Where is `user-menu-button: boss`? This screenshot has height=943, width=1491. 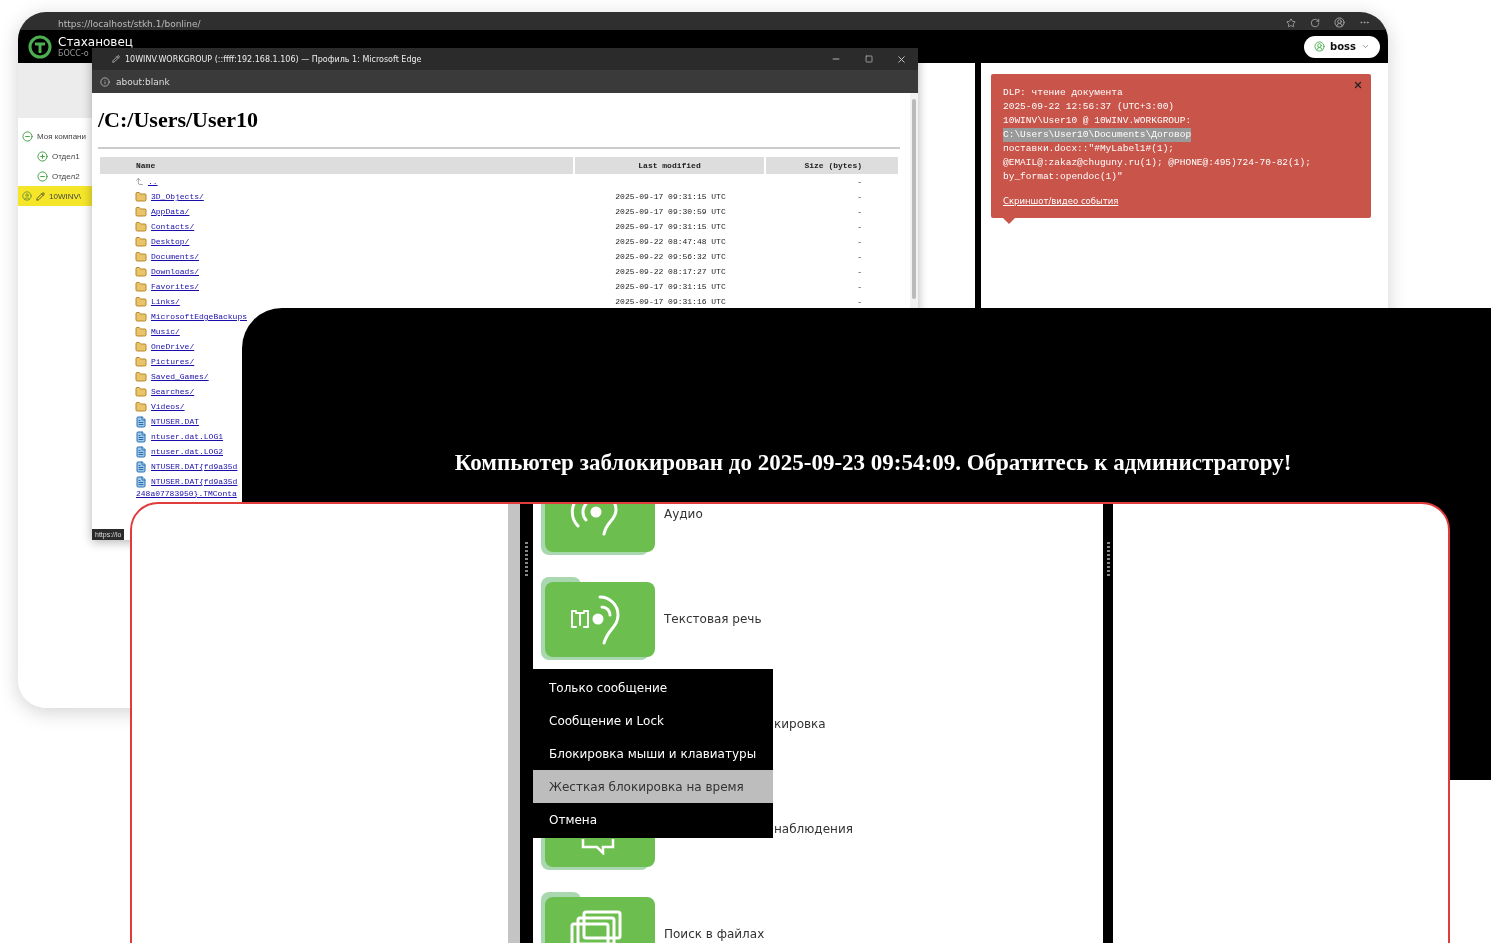 user-menu-button: boss is located at coordinates (1342, 46).